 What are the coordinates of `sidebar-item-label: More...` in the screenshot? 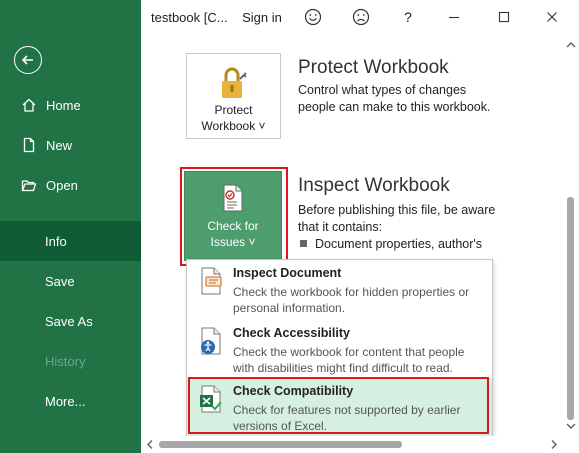 It's located at (65, 401).